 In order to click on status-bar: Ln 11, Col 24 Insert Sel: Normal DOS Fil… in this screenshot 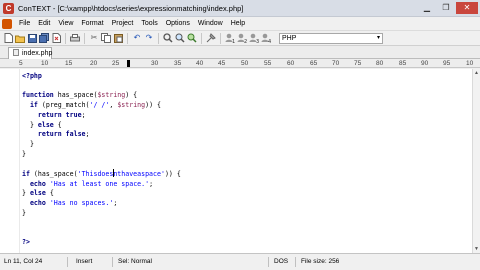, I will do `click(240, 261)`.